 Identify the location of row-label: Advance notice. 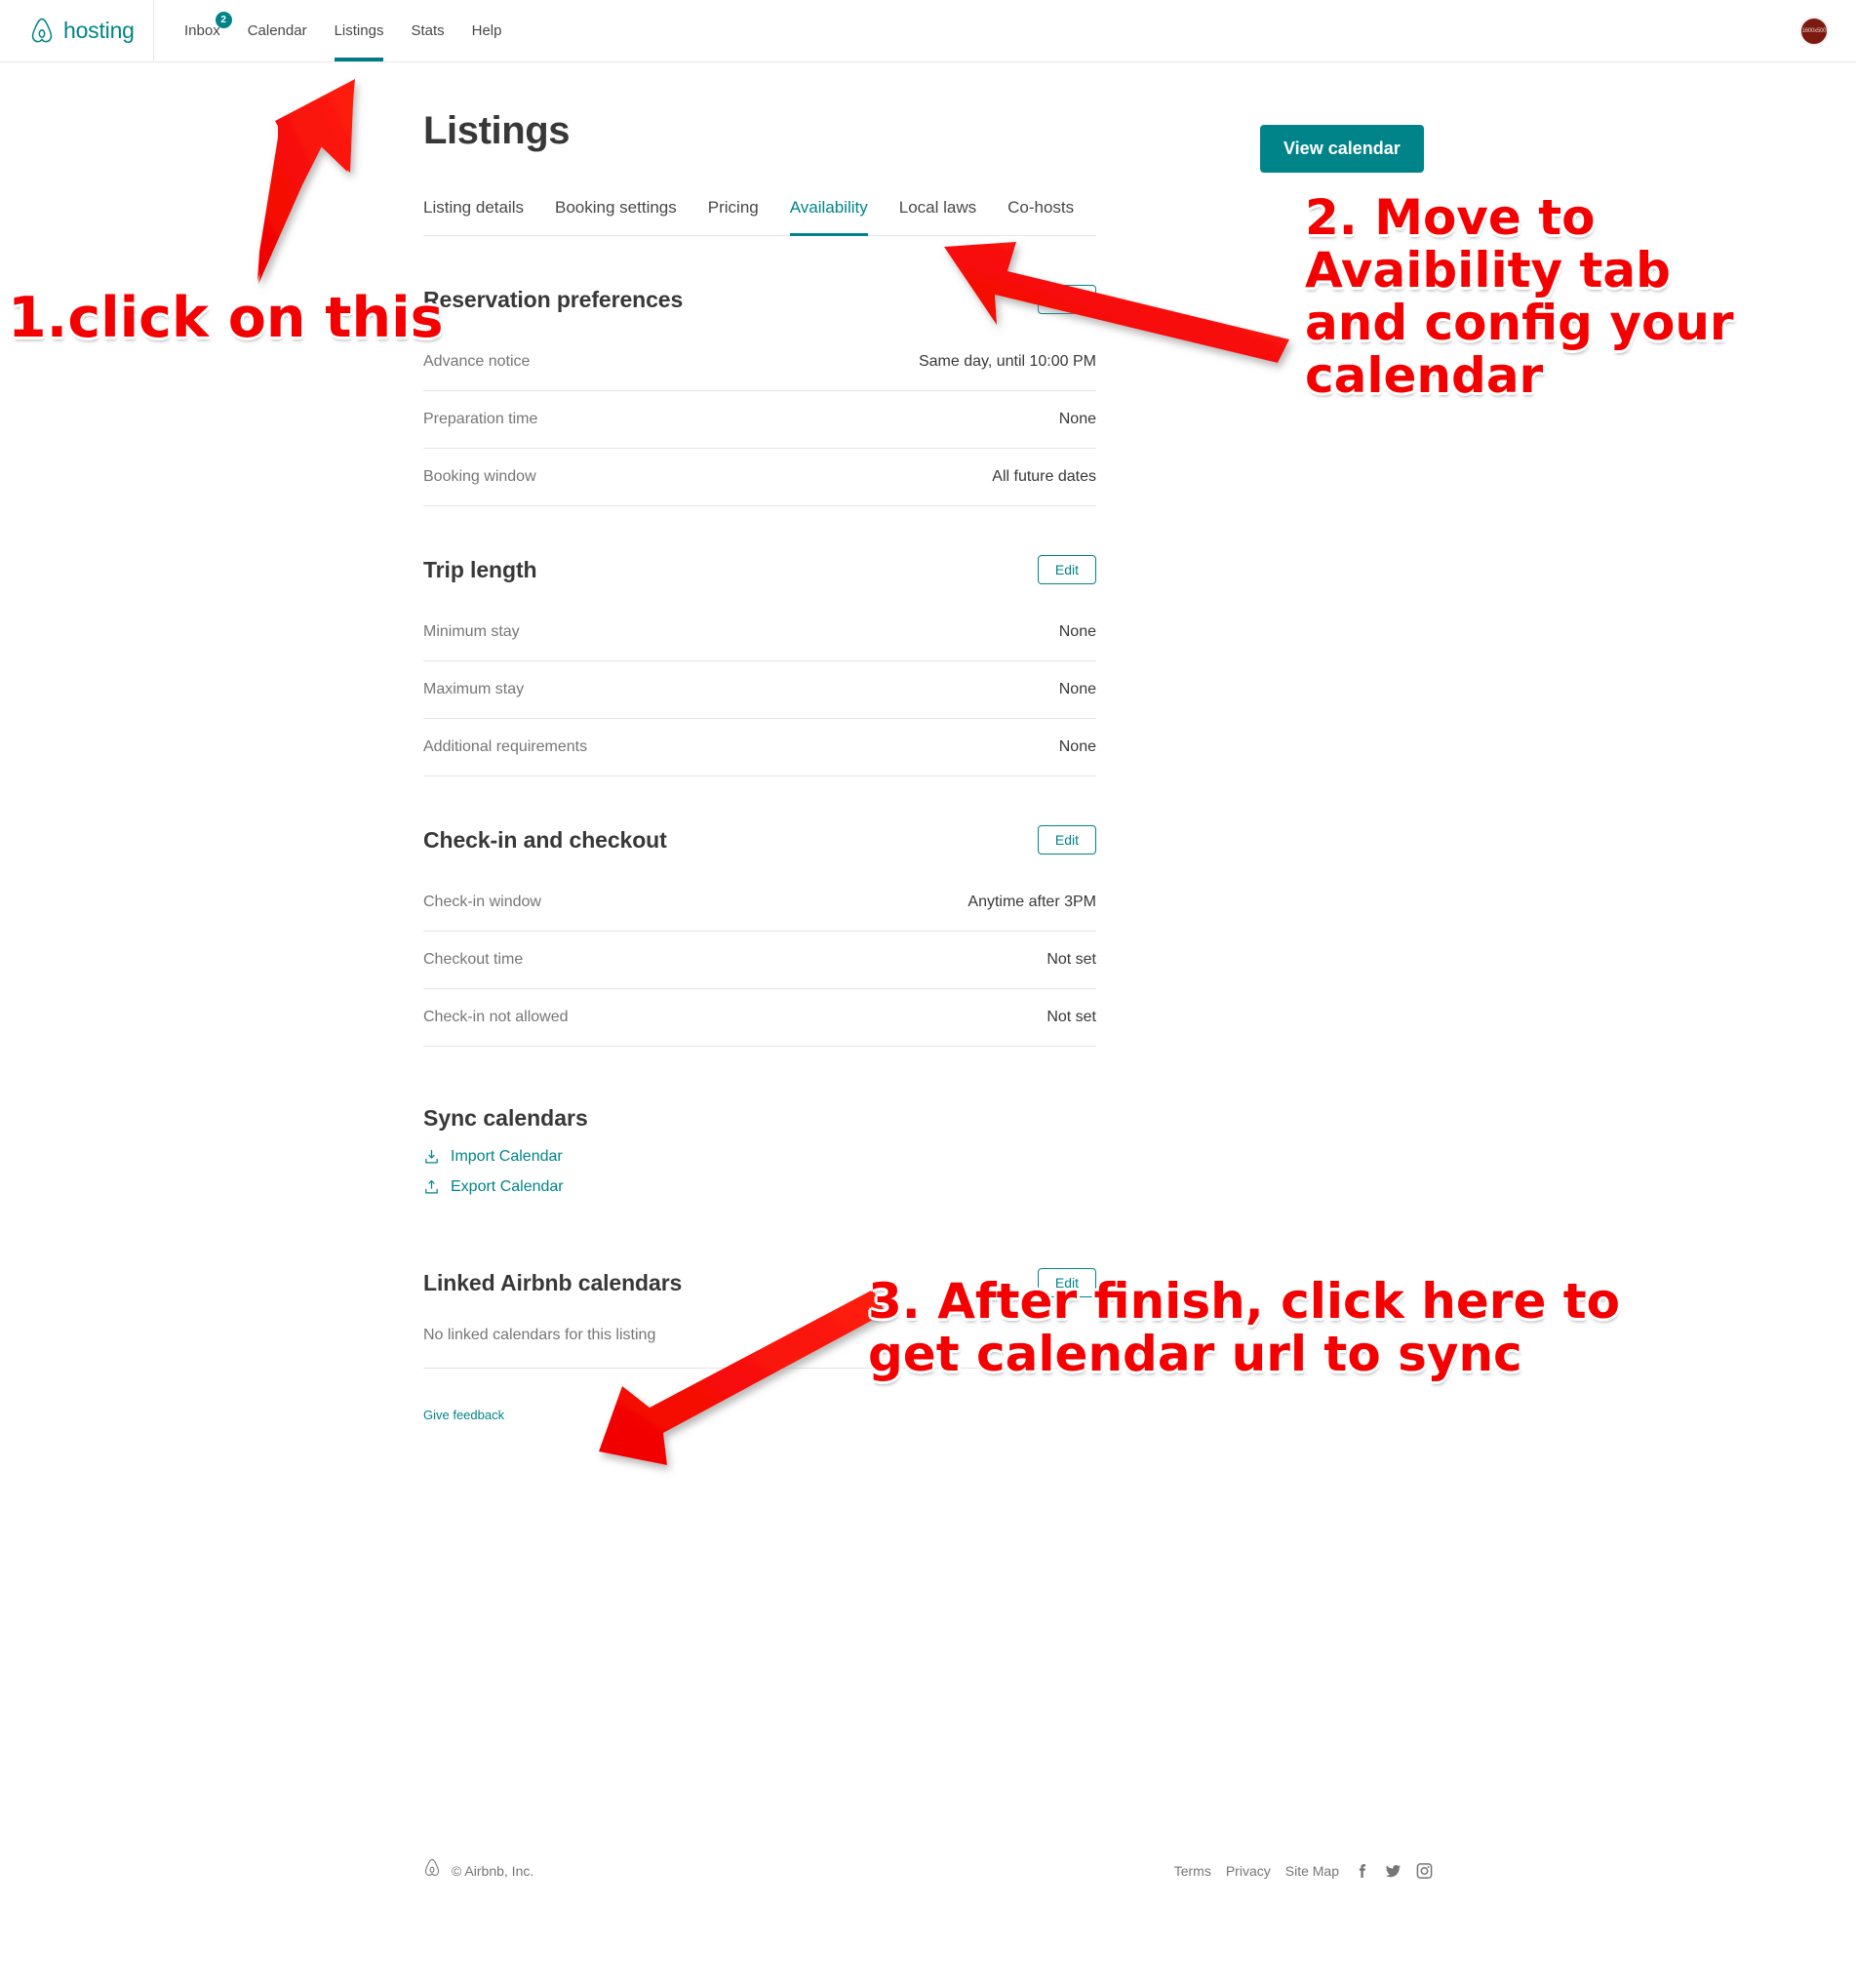
(477, 361).